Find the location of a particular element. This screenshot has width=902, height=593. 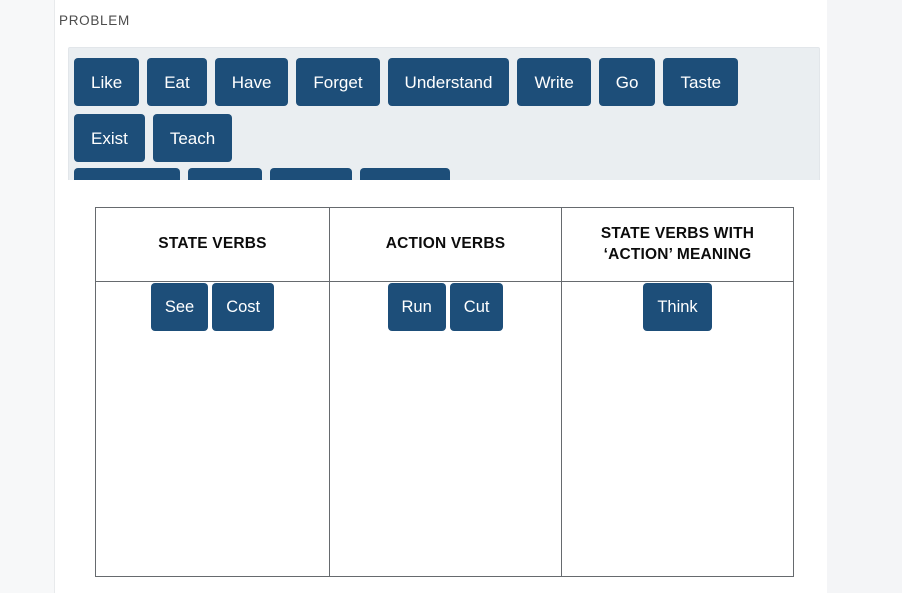

word-chip: Have is located at coordinates (251, 82).